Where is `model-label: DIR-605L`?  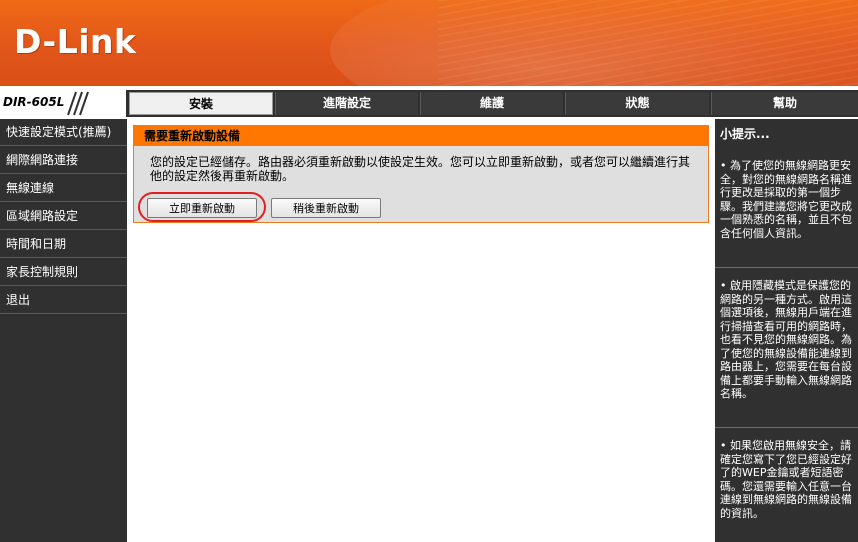 model-label: DIR-605L is located at coordinates (34, 102).